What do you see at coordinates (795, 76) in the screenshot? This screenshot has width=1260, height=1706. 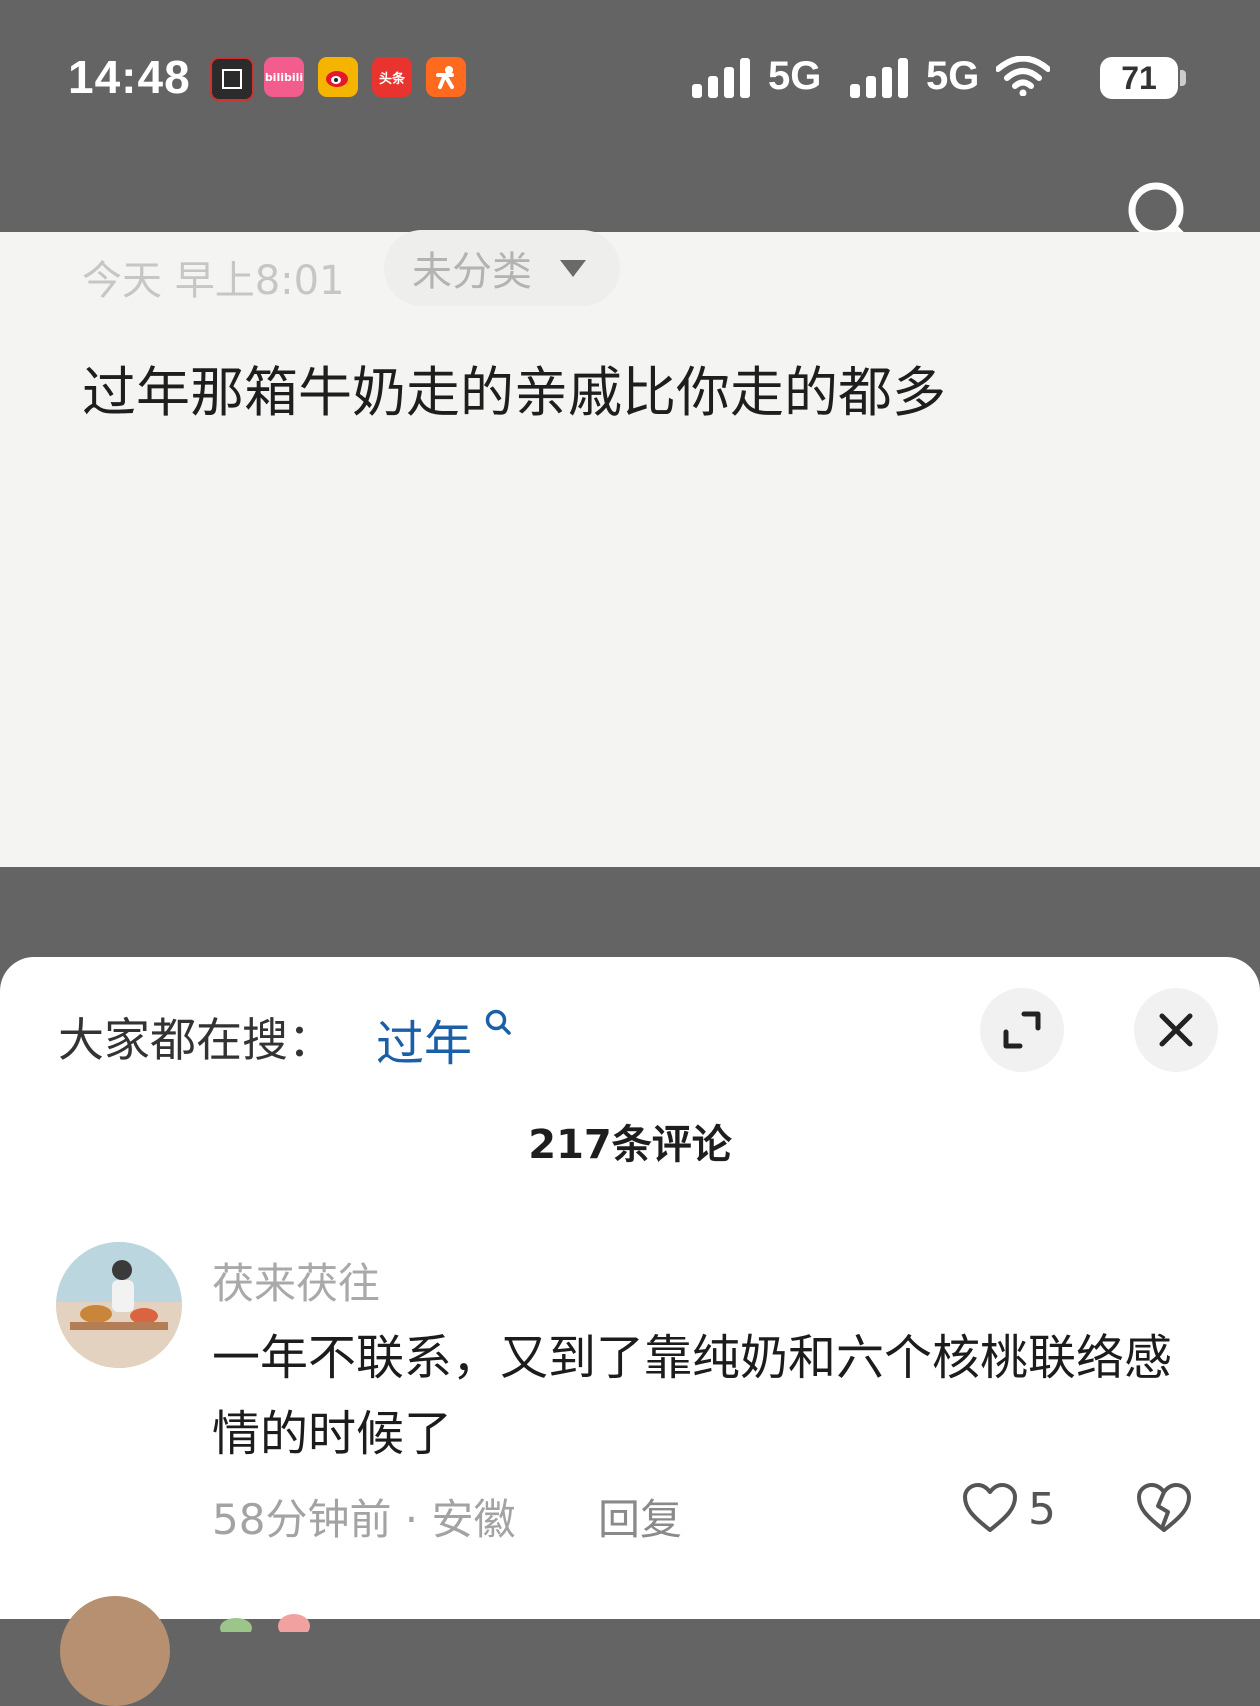 I see `network-type-1: 5G` at bounding box center [795, 76].